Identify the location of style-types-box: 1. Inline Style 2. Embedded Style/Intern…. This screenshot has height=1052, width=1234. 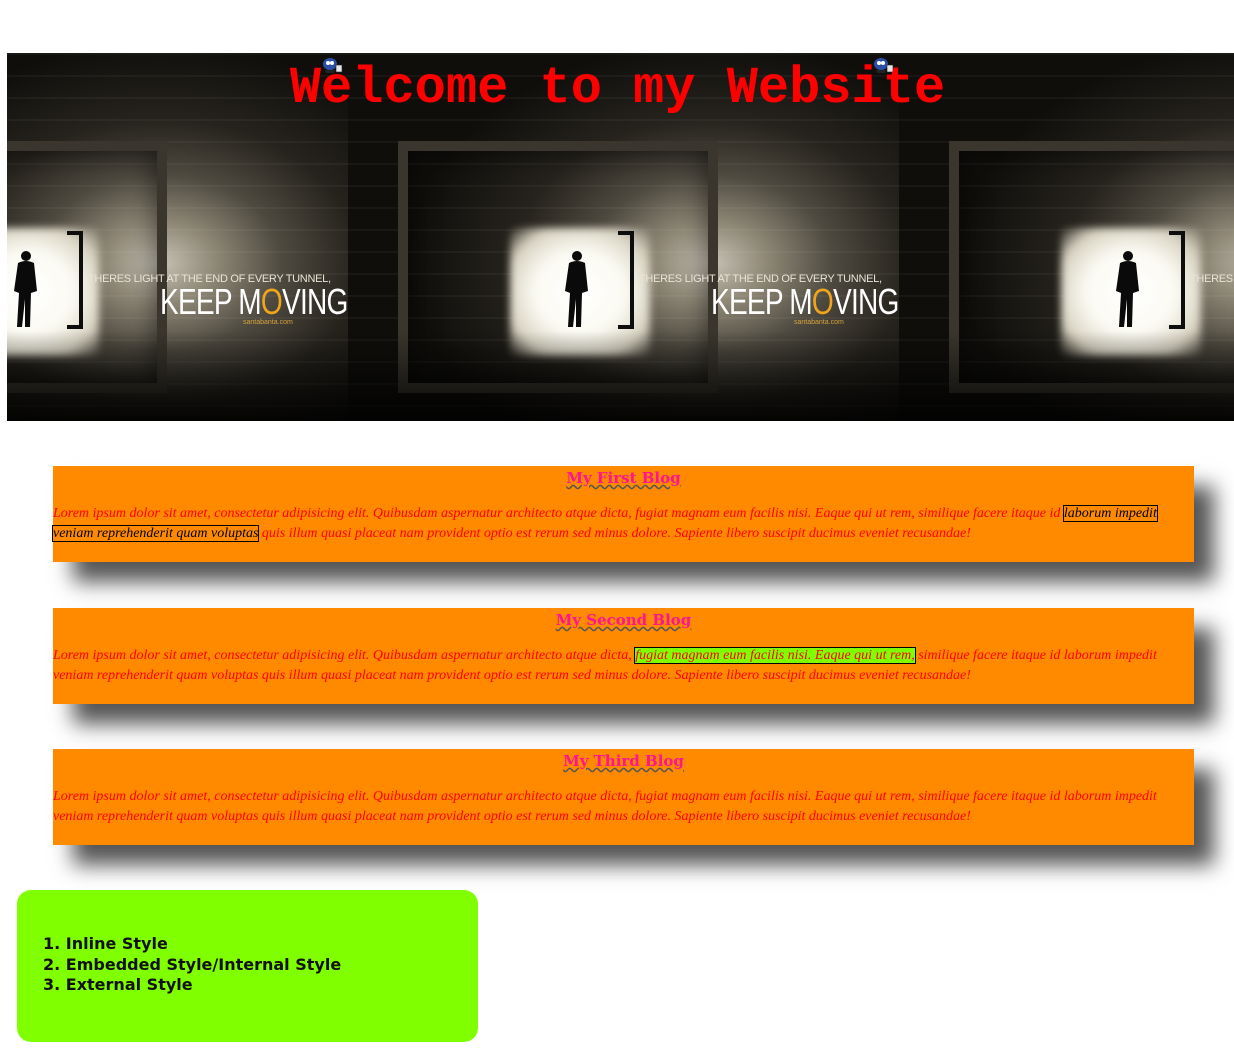
(247, 966).